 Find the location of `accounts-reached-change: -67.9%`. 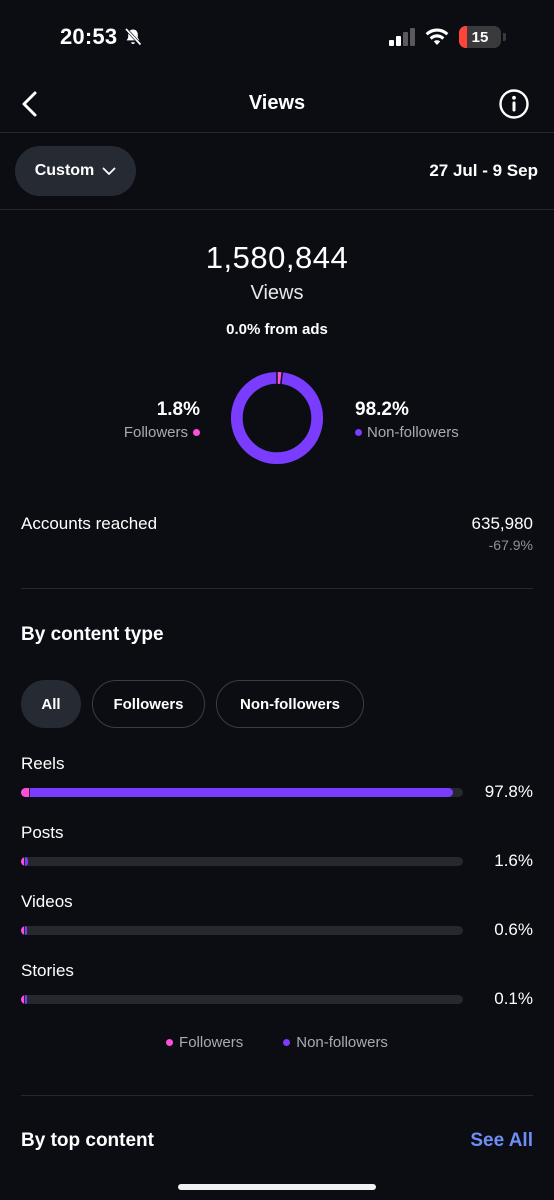

accounts-reached-change: -67.9% is located at coordinates (510, 545).